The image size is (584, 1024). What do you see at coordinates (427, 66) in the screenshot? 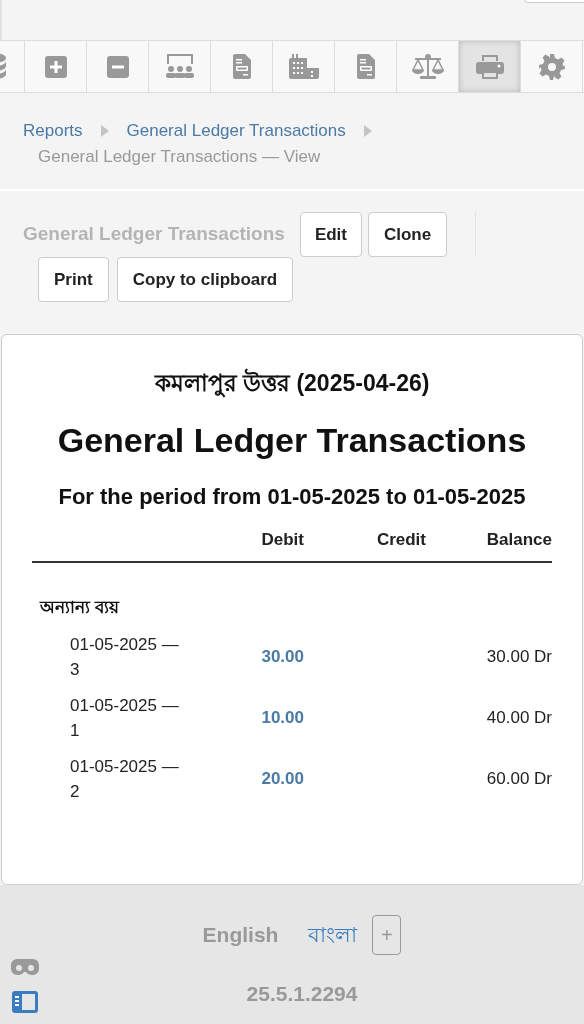
I see `scale-icon` at bounding box center [427, 66].